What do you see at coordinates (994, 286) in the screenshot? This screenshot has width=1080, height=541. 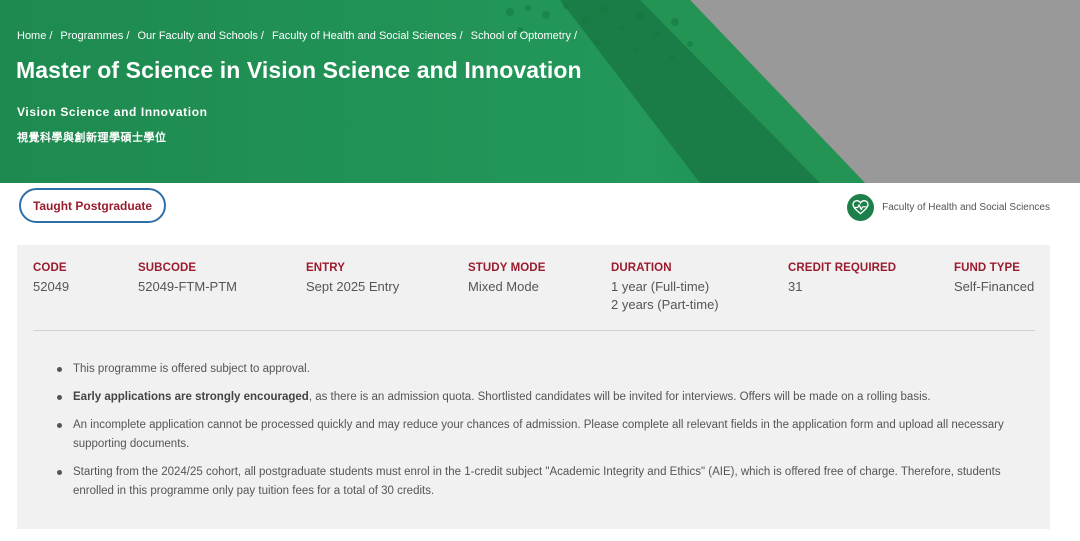 I see `info-value: Self-Financed` at bounding box center [994, 286].